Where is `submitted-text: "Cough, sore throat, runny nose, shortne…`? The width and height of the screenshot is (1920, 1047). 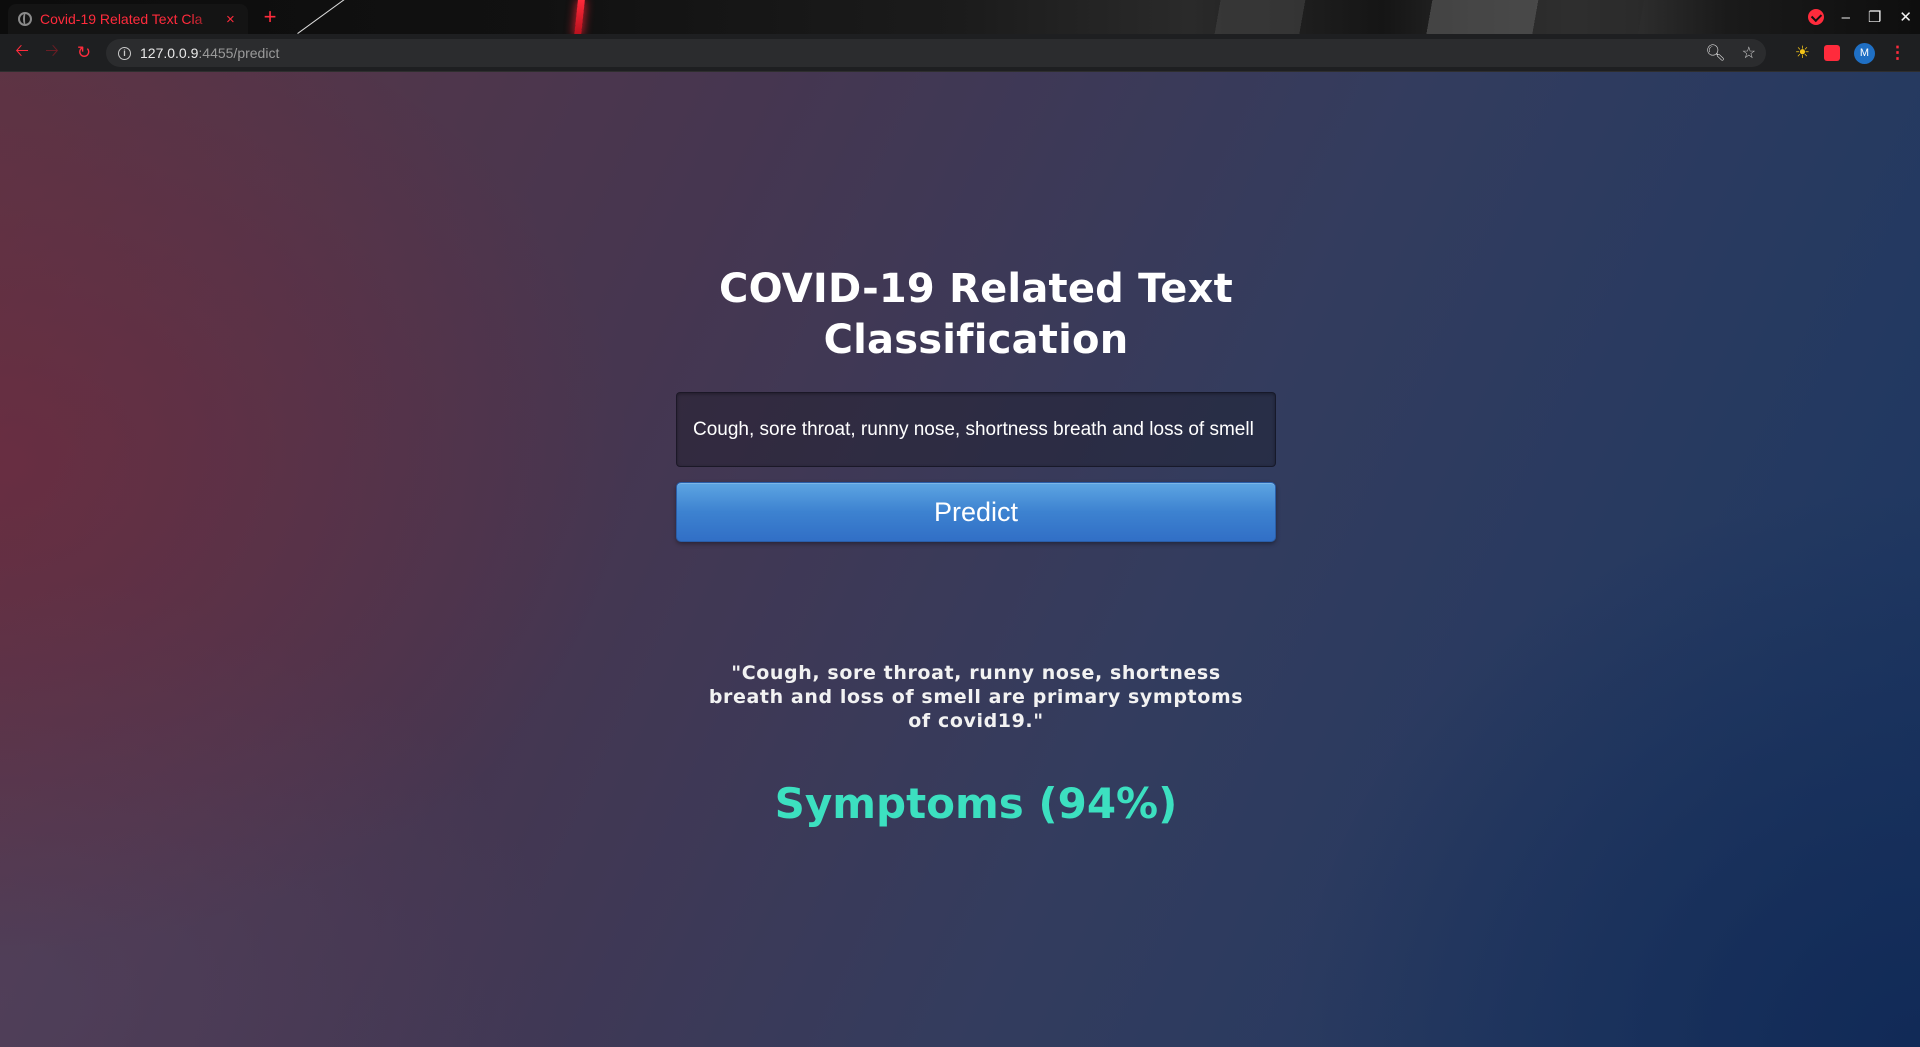 submitted-text: "Cough, sore throat, runny nose, shortne… is located at coordinates (976, 697).